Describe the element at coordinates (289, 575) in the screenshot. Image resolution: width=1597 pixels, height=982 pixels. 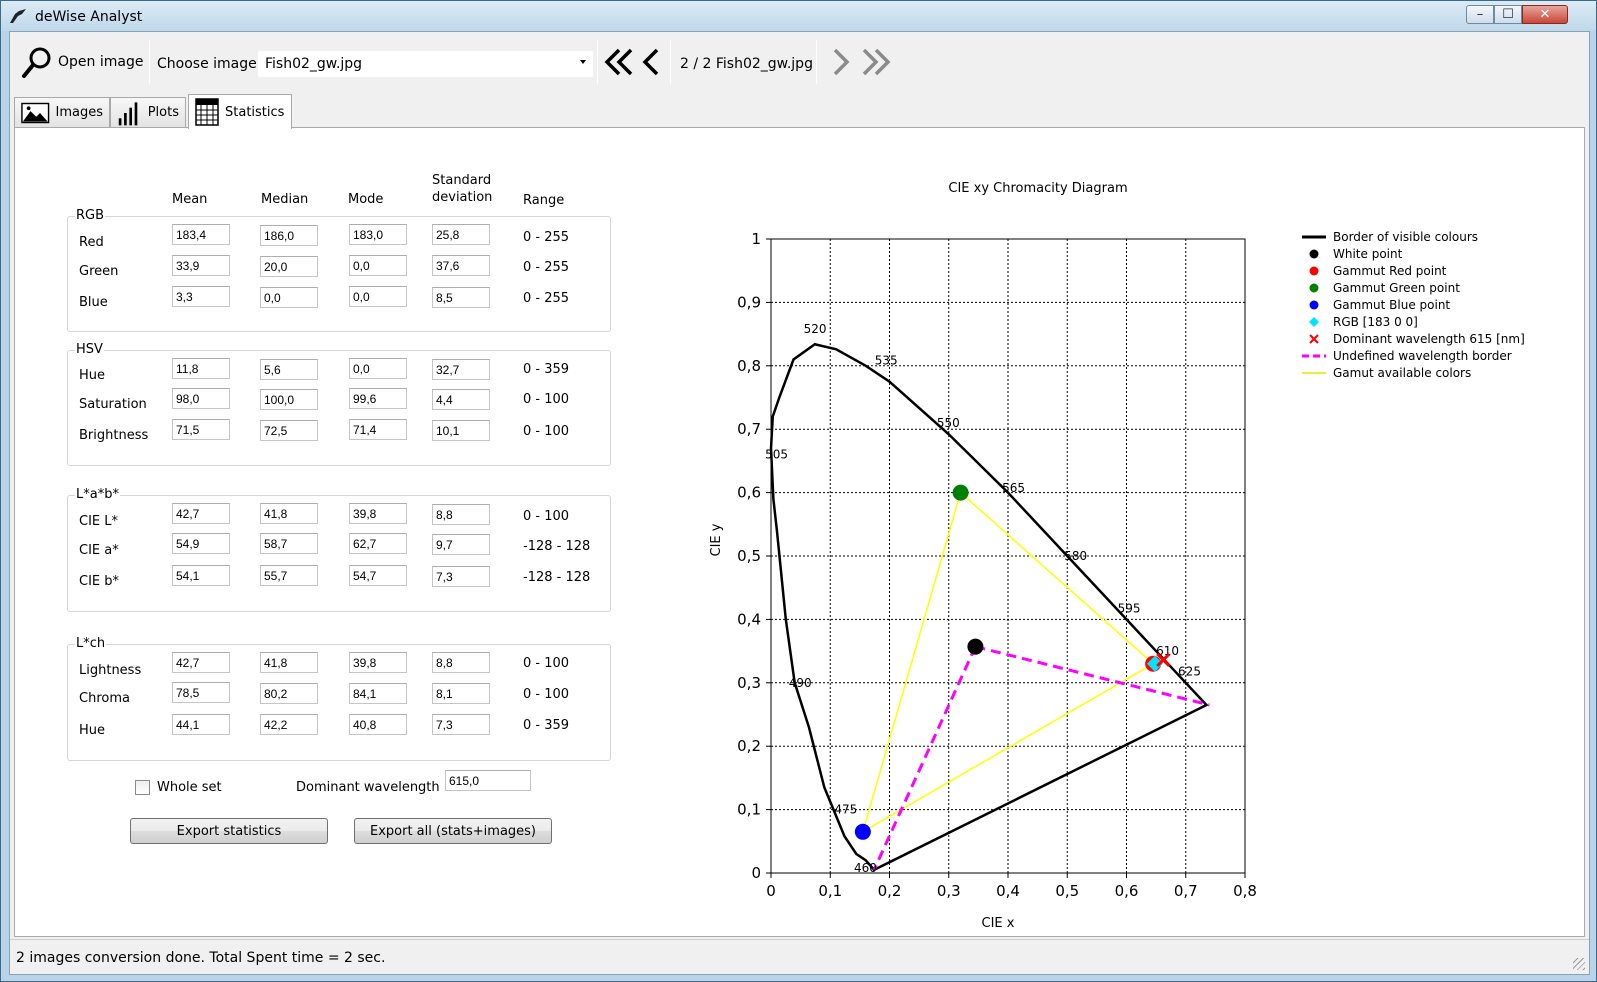
I see `cie-b-median-field` at that location.